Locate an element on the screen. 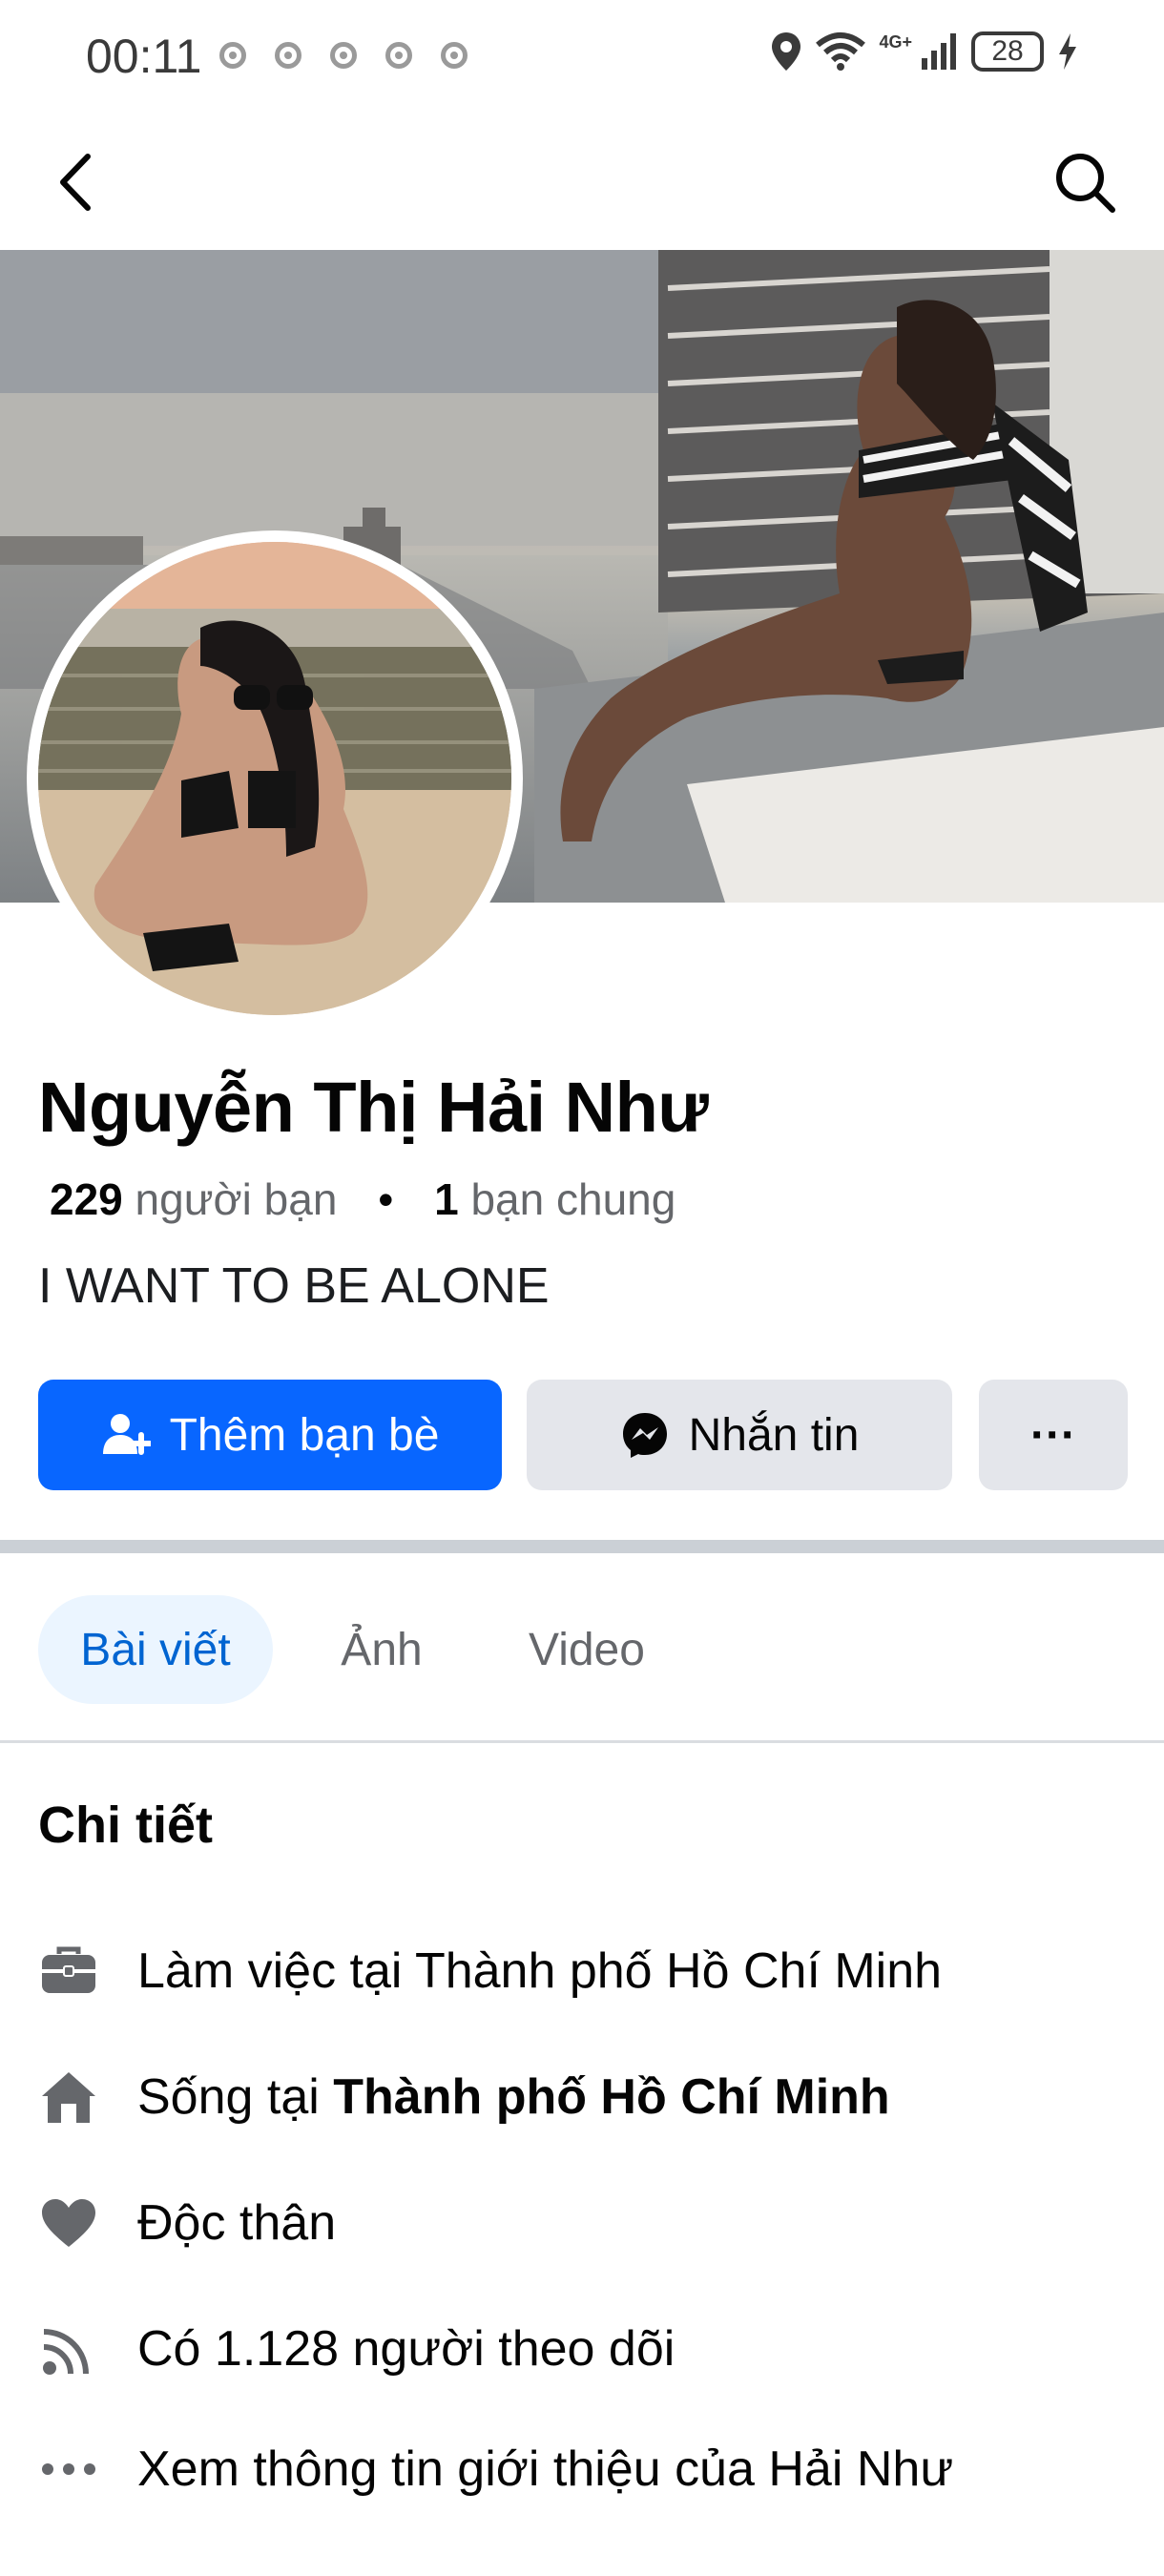 The image size is (1164, 2576). status-bar: 00:11 4G+ 28 is located at coordinates (582, 57).